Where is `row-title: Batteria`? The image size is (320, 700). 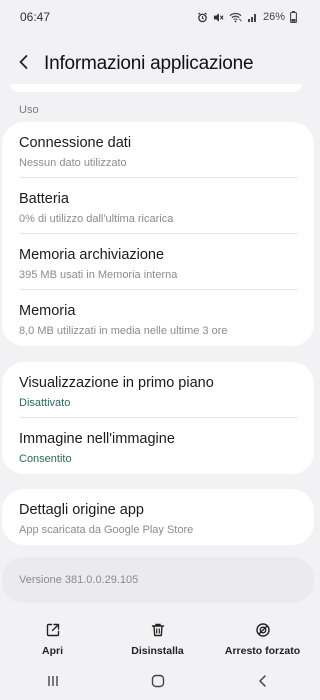 row-title: Batteria is located at coordinates (44, 199).